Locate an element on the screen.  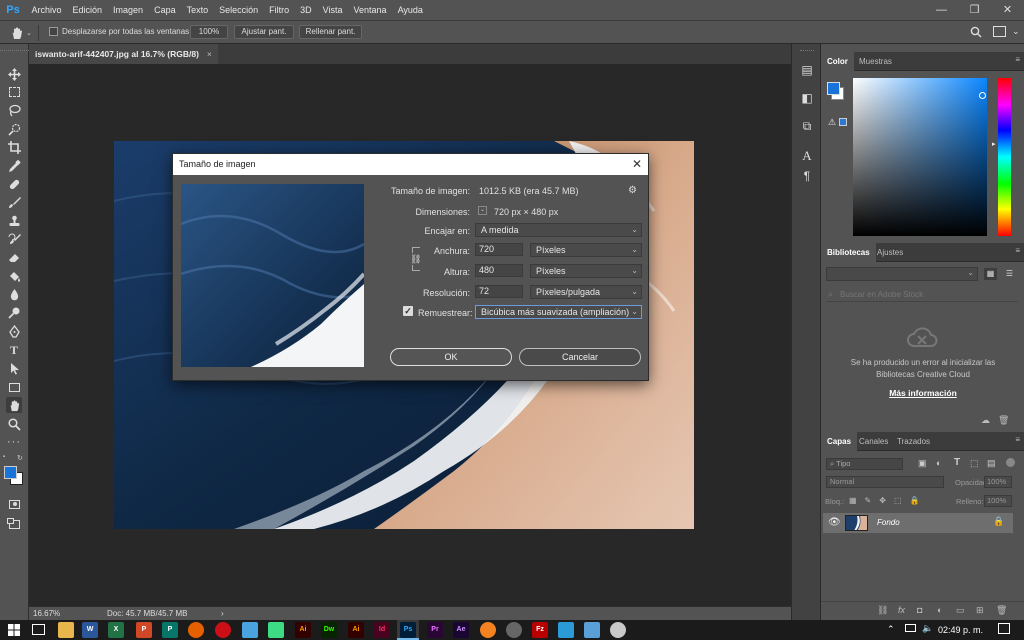
file-explorer-icon is located at coordinates (66, 630).